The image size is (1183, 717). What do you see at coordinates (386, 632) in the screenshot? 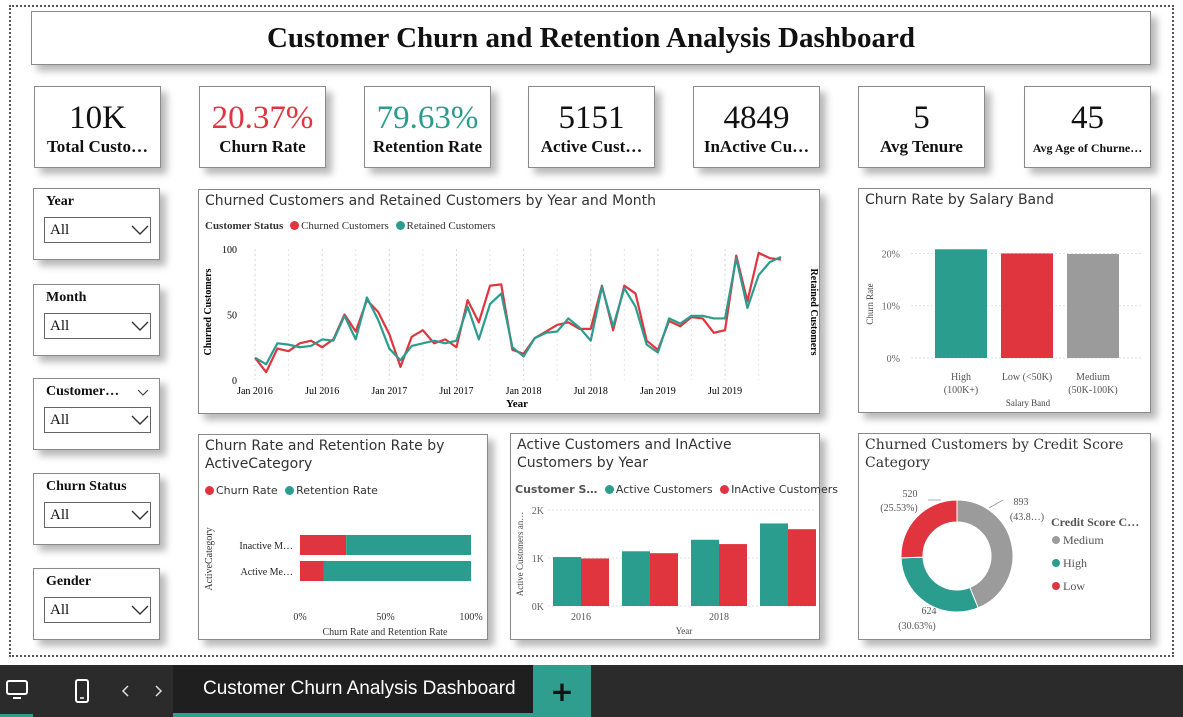
I see `x-axis-title: Churn Rate and Retention Rate` at bounding box center [386, 632].